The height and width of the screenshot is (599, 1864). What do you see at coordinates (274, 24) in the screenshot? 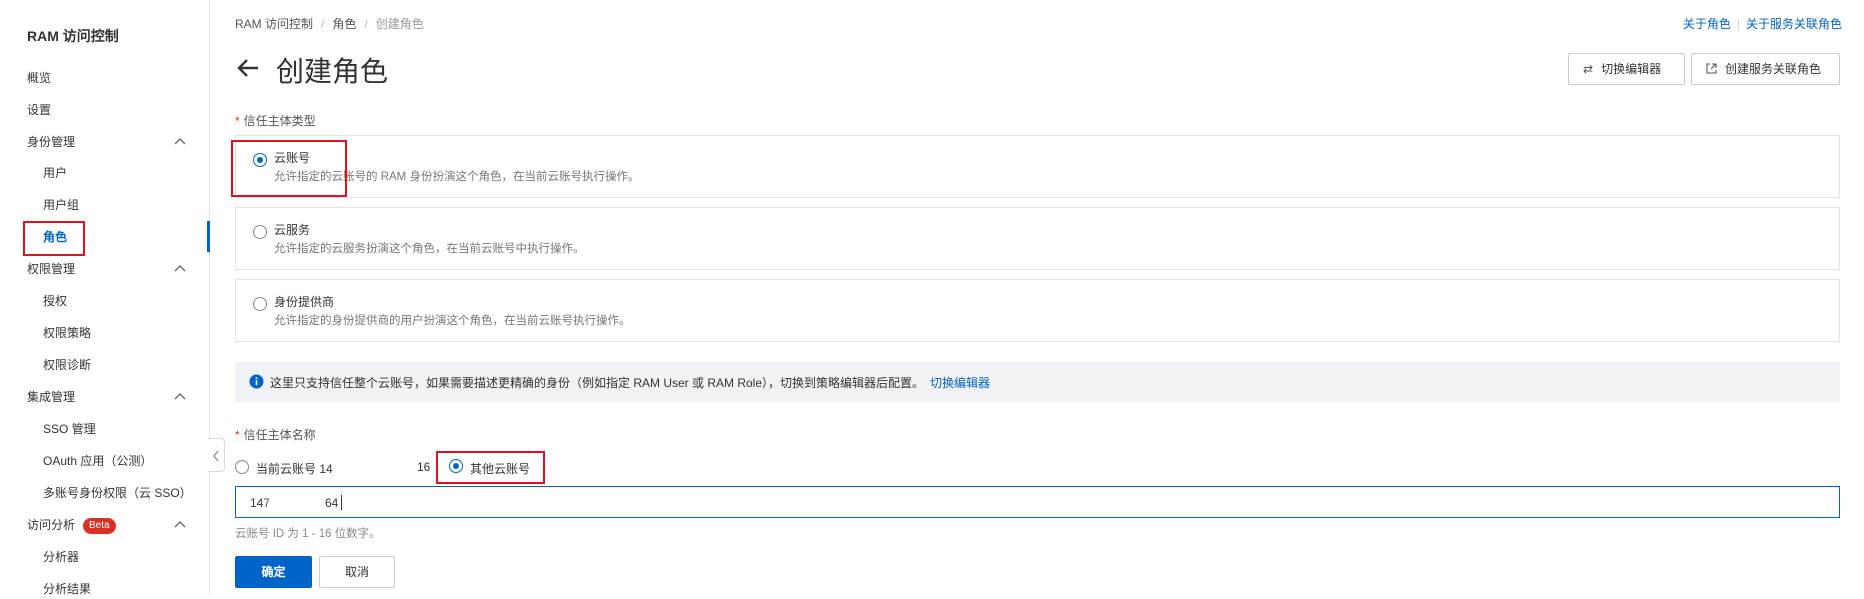
I see `breadcrumb-item-ram: RAM 访问控制` at bounding box center [274, 24].